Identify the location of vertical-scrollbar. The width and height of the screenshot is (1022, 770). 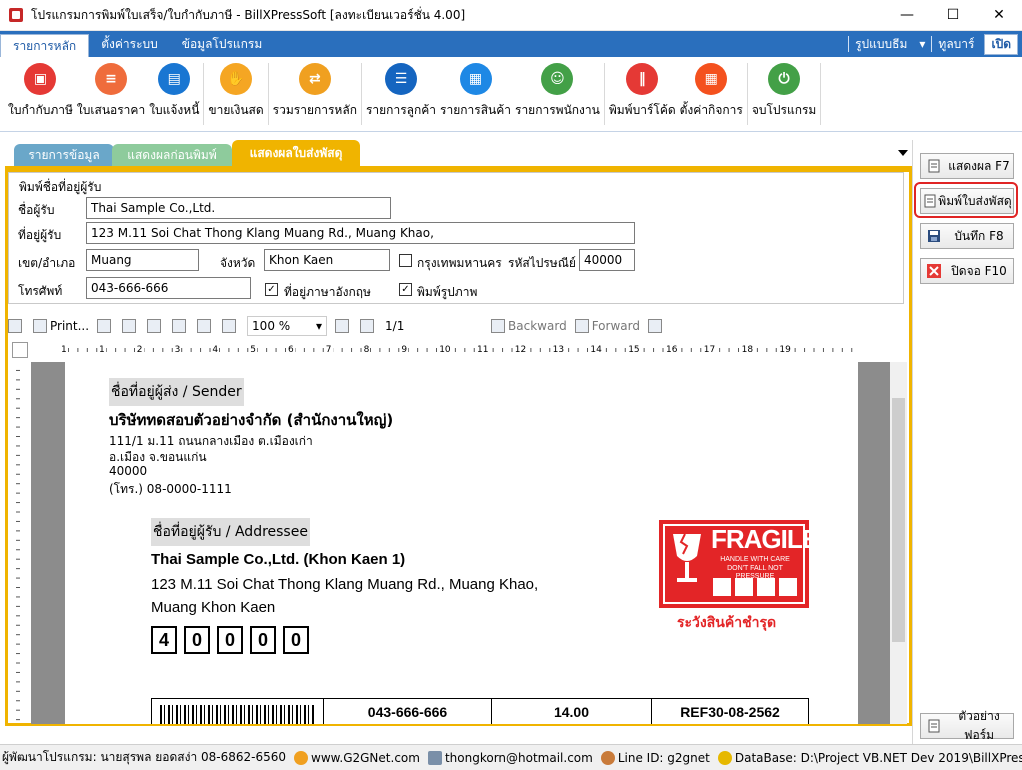
(898, 543).